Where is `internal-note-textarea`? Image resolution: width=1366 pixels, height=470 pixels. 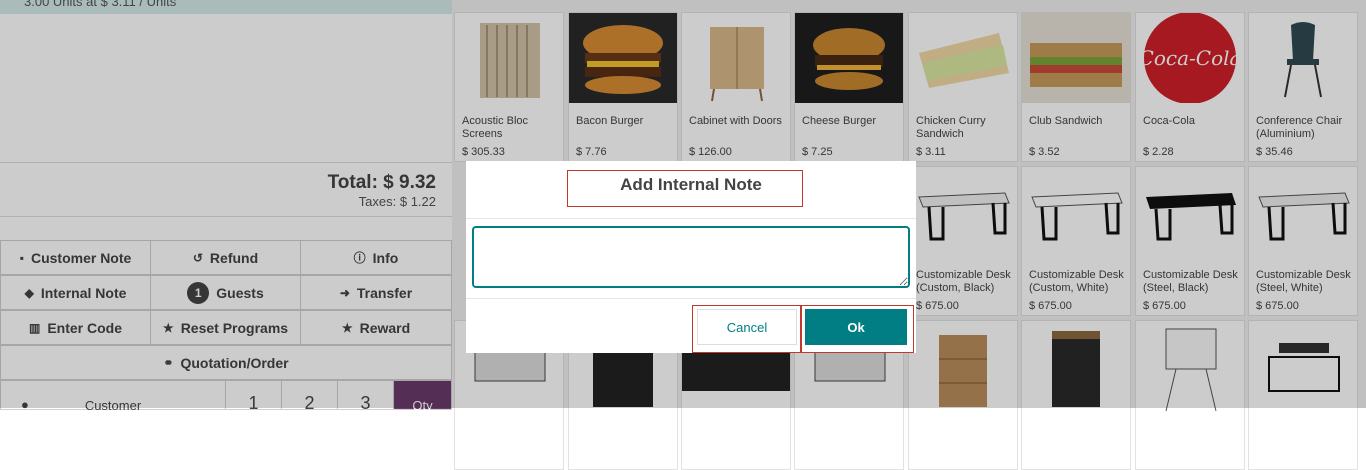 internal-note-textarea is located at coordinates (691, 257).